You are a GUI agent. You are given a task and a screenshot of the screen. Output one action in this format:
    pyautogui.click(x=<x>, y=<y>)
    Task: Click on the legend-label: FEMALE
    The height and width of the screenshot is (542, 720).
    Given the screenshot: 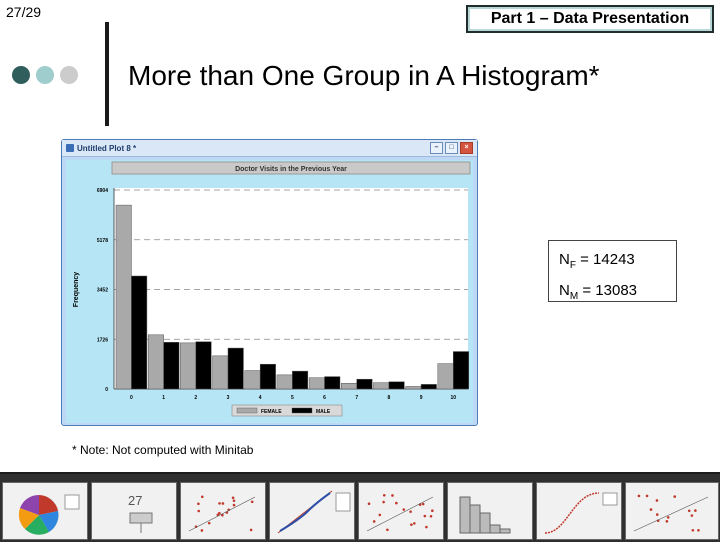 What is the action you would take?
    pyautogui.click(x=271, y=412)
    